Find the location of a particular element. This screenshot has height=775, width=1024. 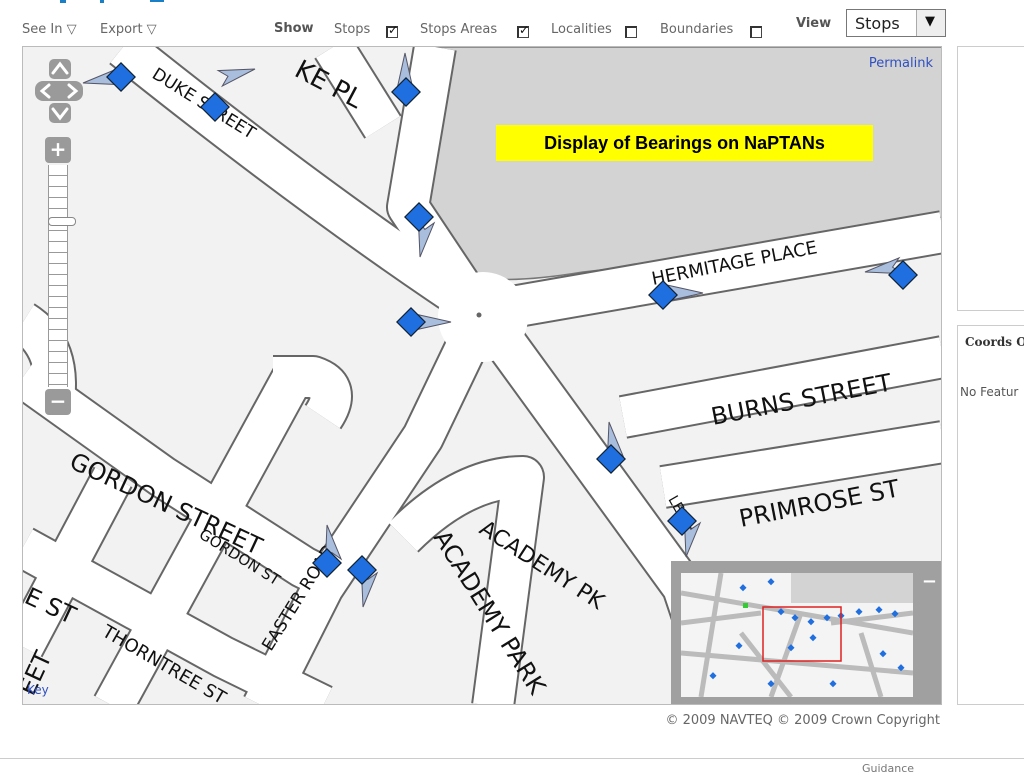

layer-stops-areas-label: Stops Areas is located at coordinates (459, 29).